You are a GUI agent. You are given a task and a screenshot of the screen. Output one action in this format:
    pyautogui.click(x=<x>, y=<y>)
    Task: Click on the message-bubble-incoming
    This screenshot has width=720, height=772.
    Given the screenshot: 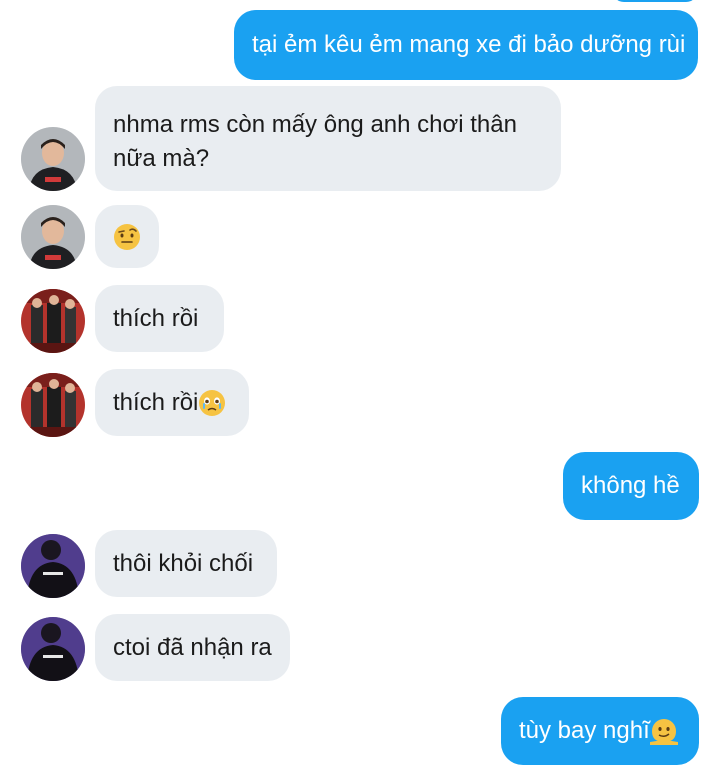 What is the action you would take?
    pyautogui.click(x=127, y=236)
    